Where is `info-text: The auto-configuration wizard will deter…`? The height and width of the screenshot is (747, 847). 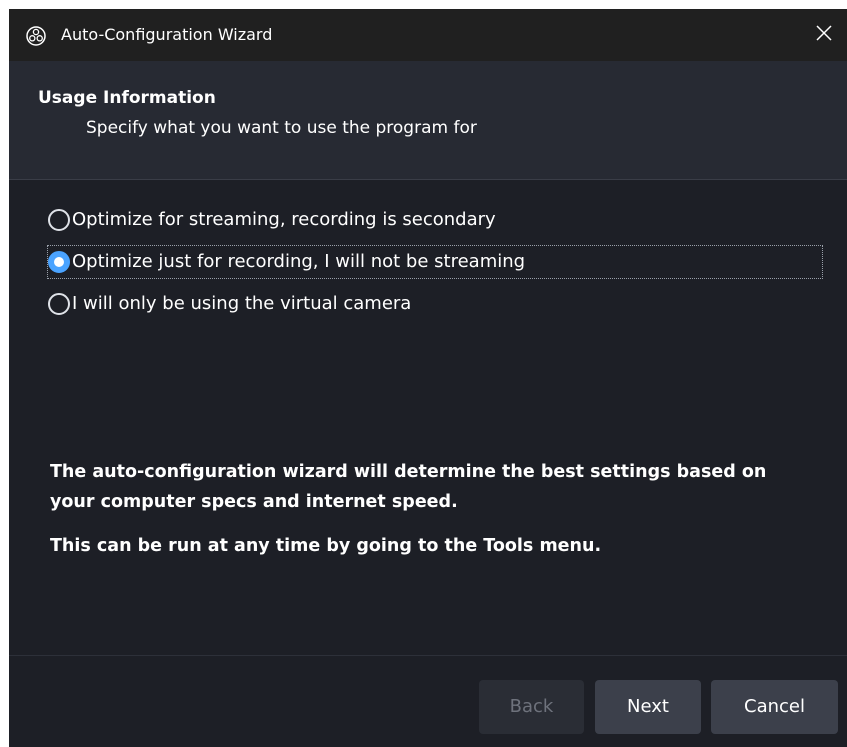
info-text: The auto-configuration wizard will deter… is located at coordinates (430, 509).